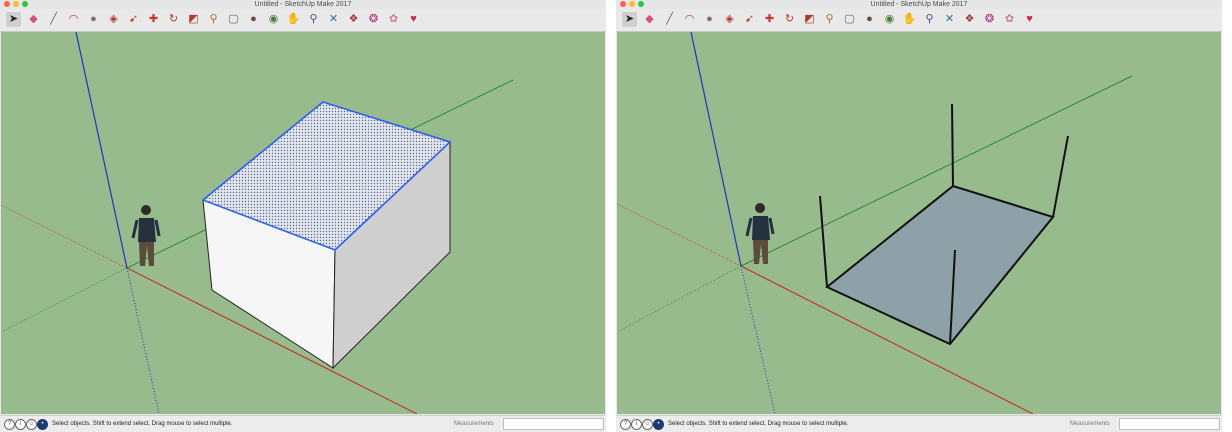 This screenshot has width=1232, height=432. What do you see at coordinates (326, 235) in the screenshot?
I see `box-model` at bounding box center [326, 235].